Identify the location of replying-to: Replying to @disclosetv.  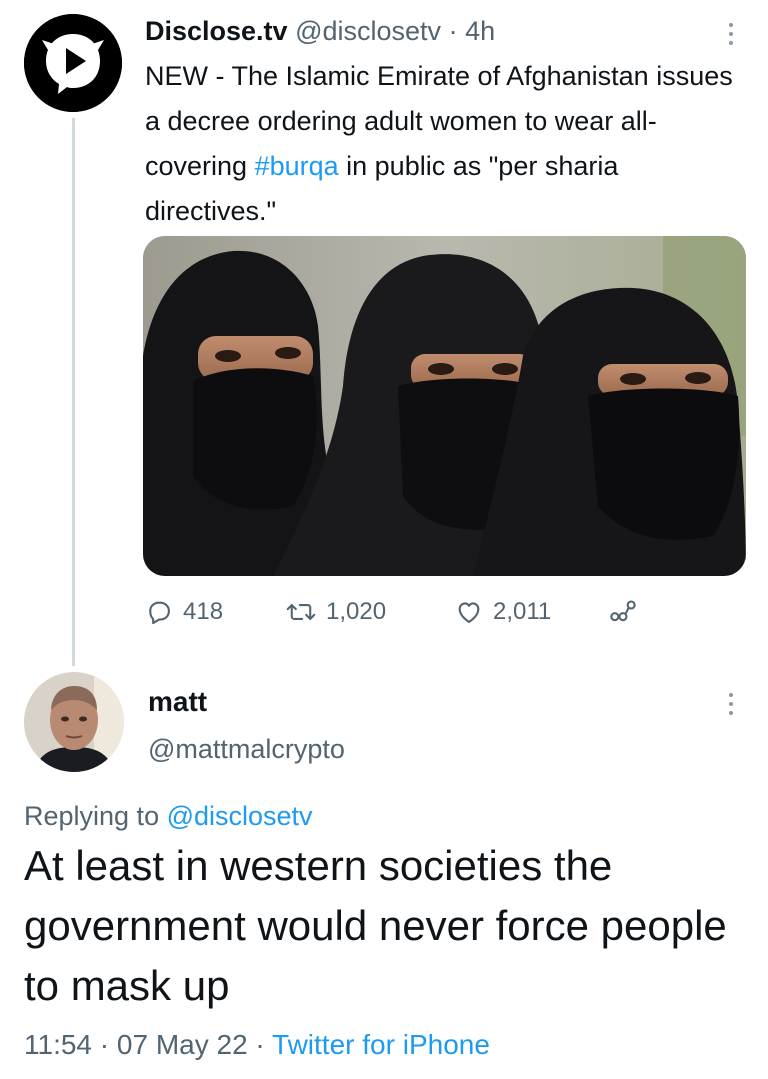
(168, 816).